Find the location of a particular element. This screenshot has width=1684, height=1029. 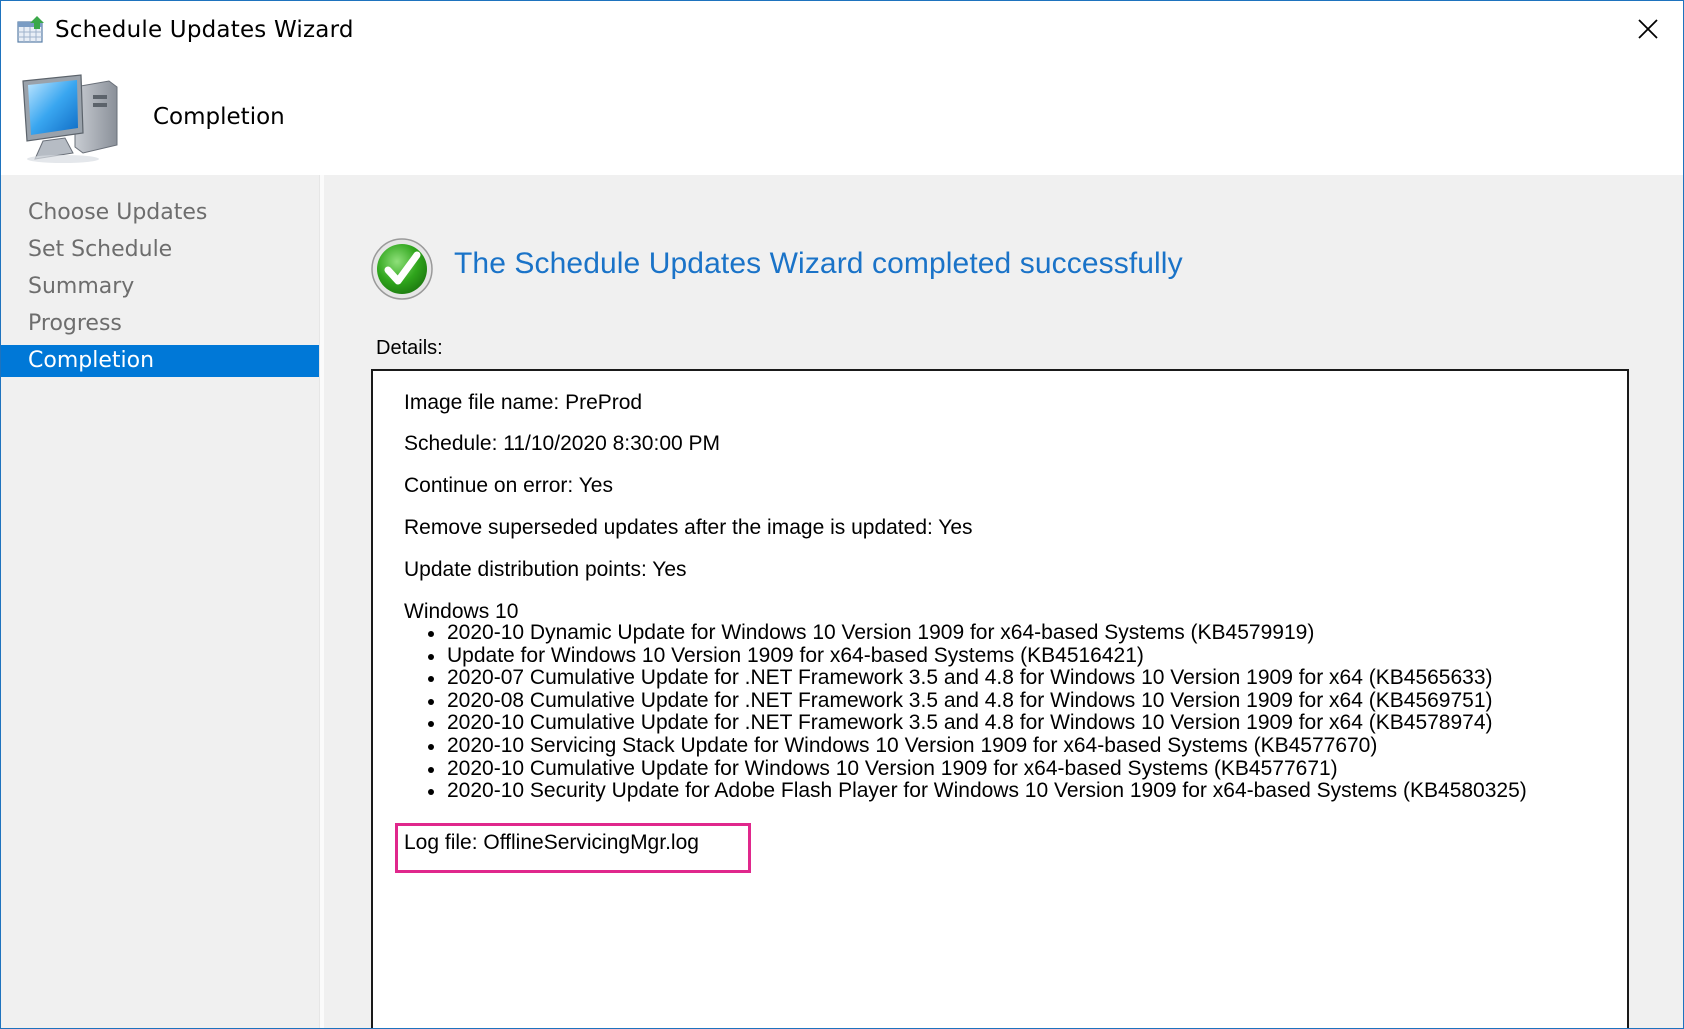

window-title: Schedule Updates Wizard is located at coordinates (204, 30).